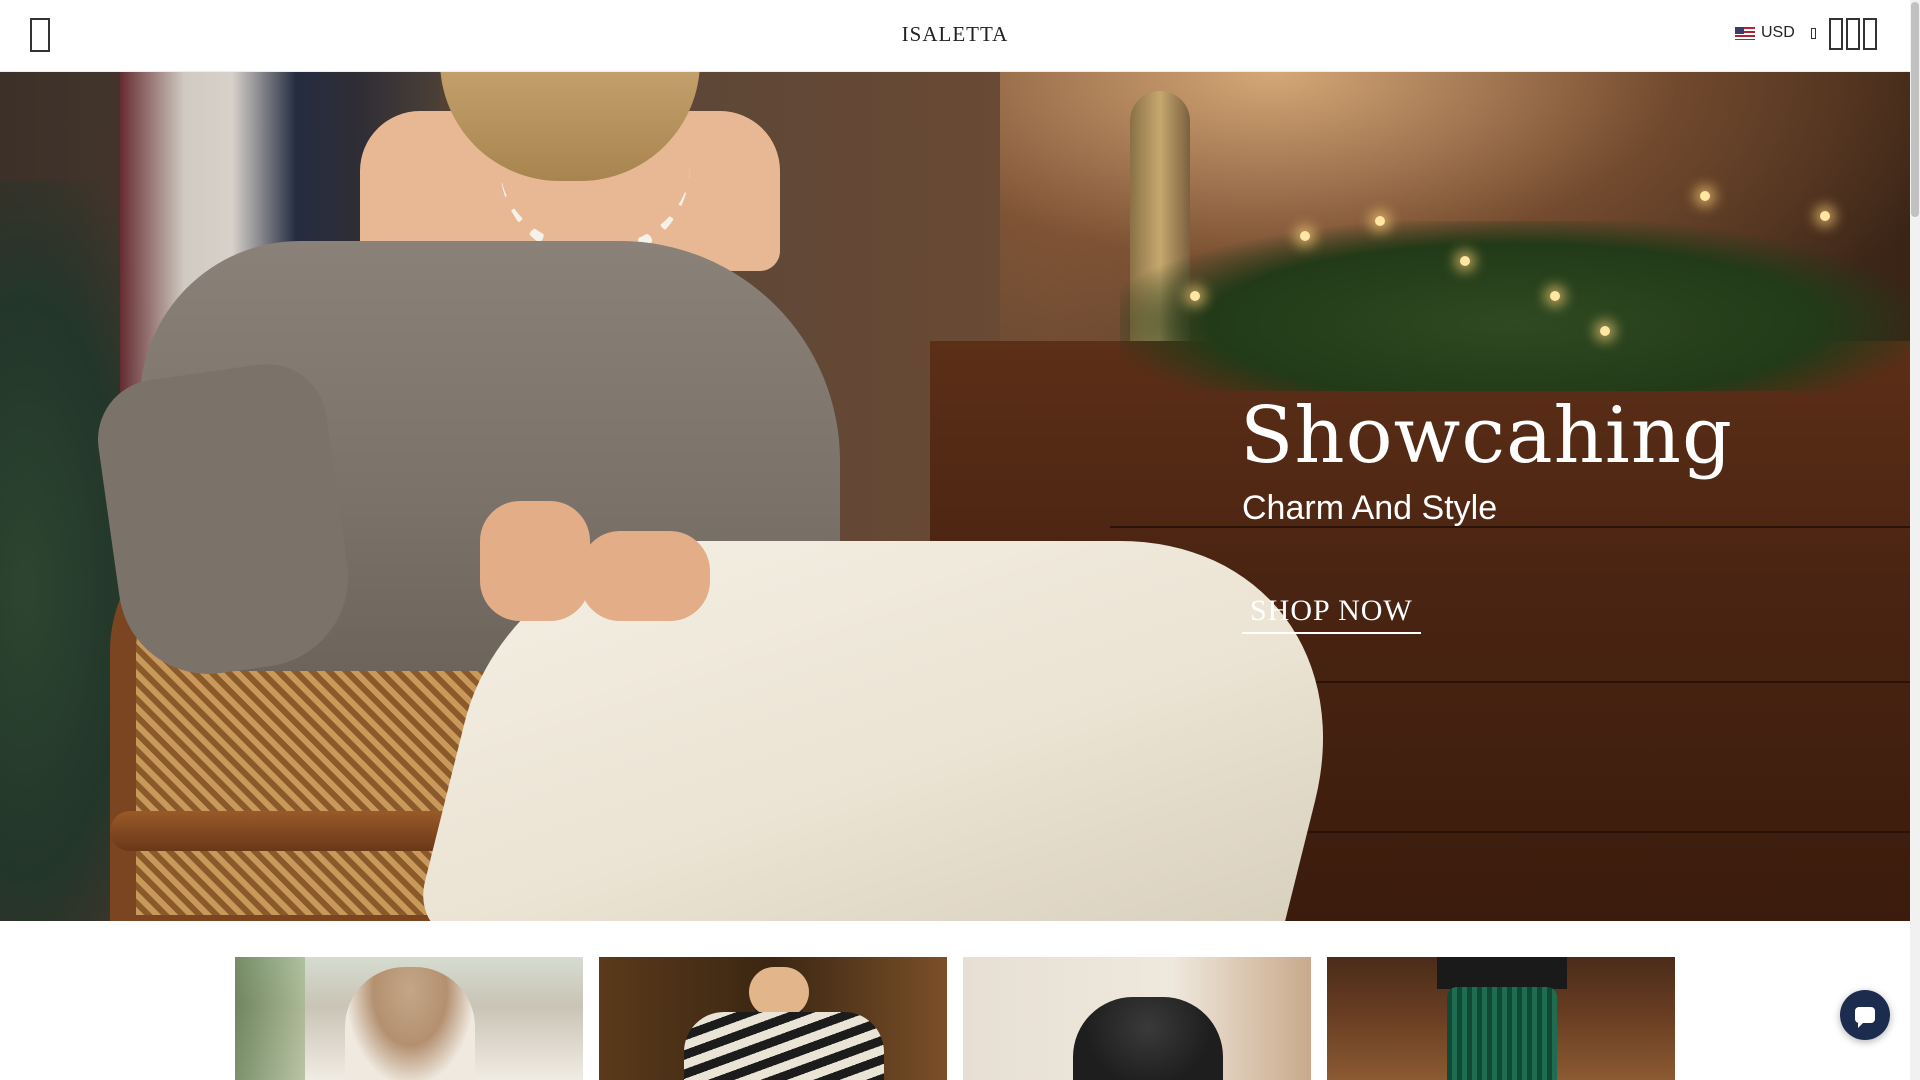 The image size is (1920, 1080). What do you see at coordinates (1515, 306) in the screenshot?
I see `hero-garland-image` at bounding box center [1515, 306].